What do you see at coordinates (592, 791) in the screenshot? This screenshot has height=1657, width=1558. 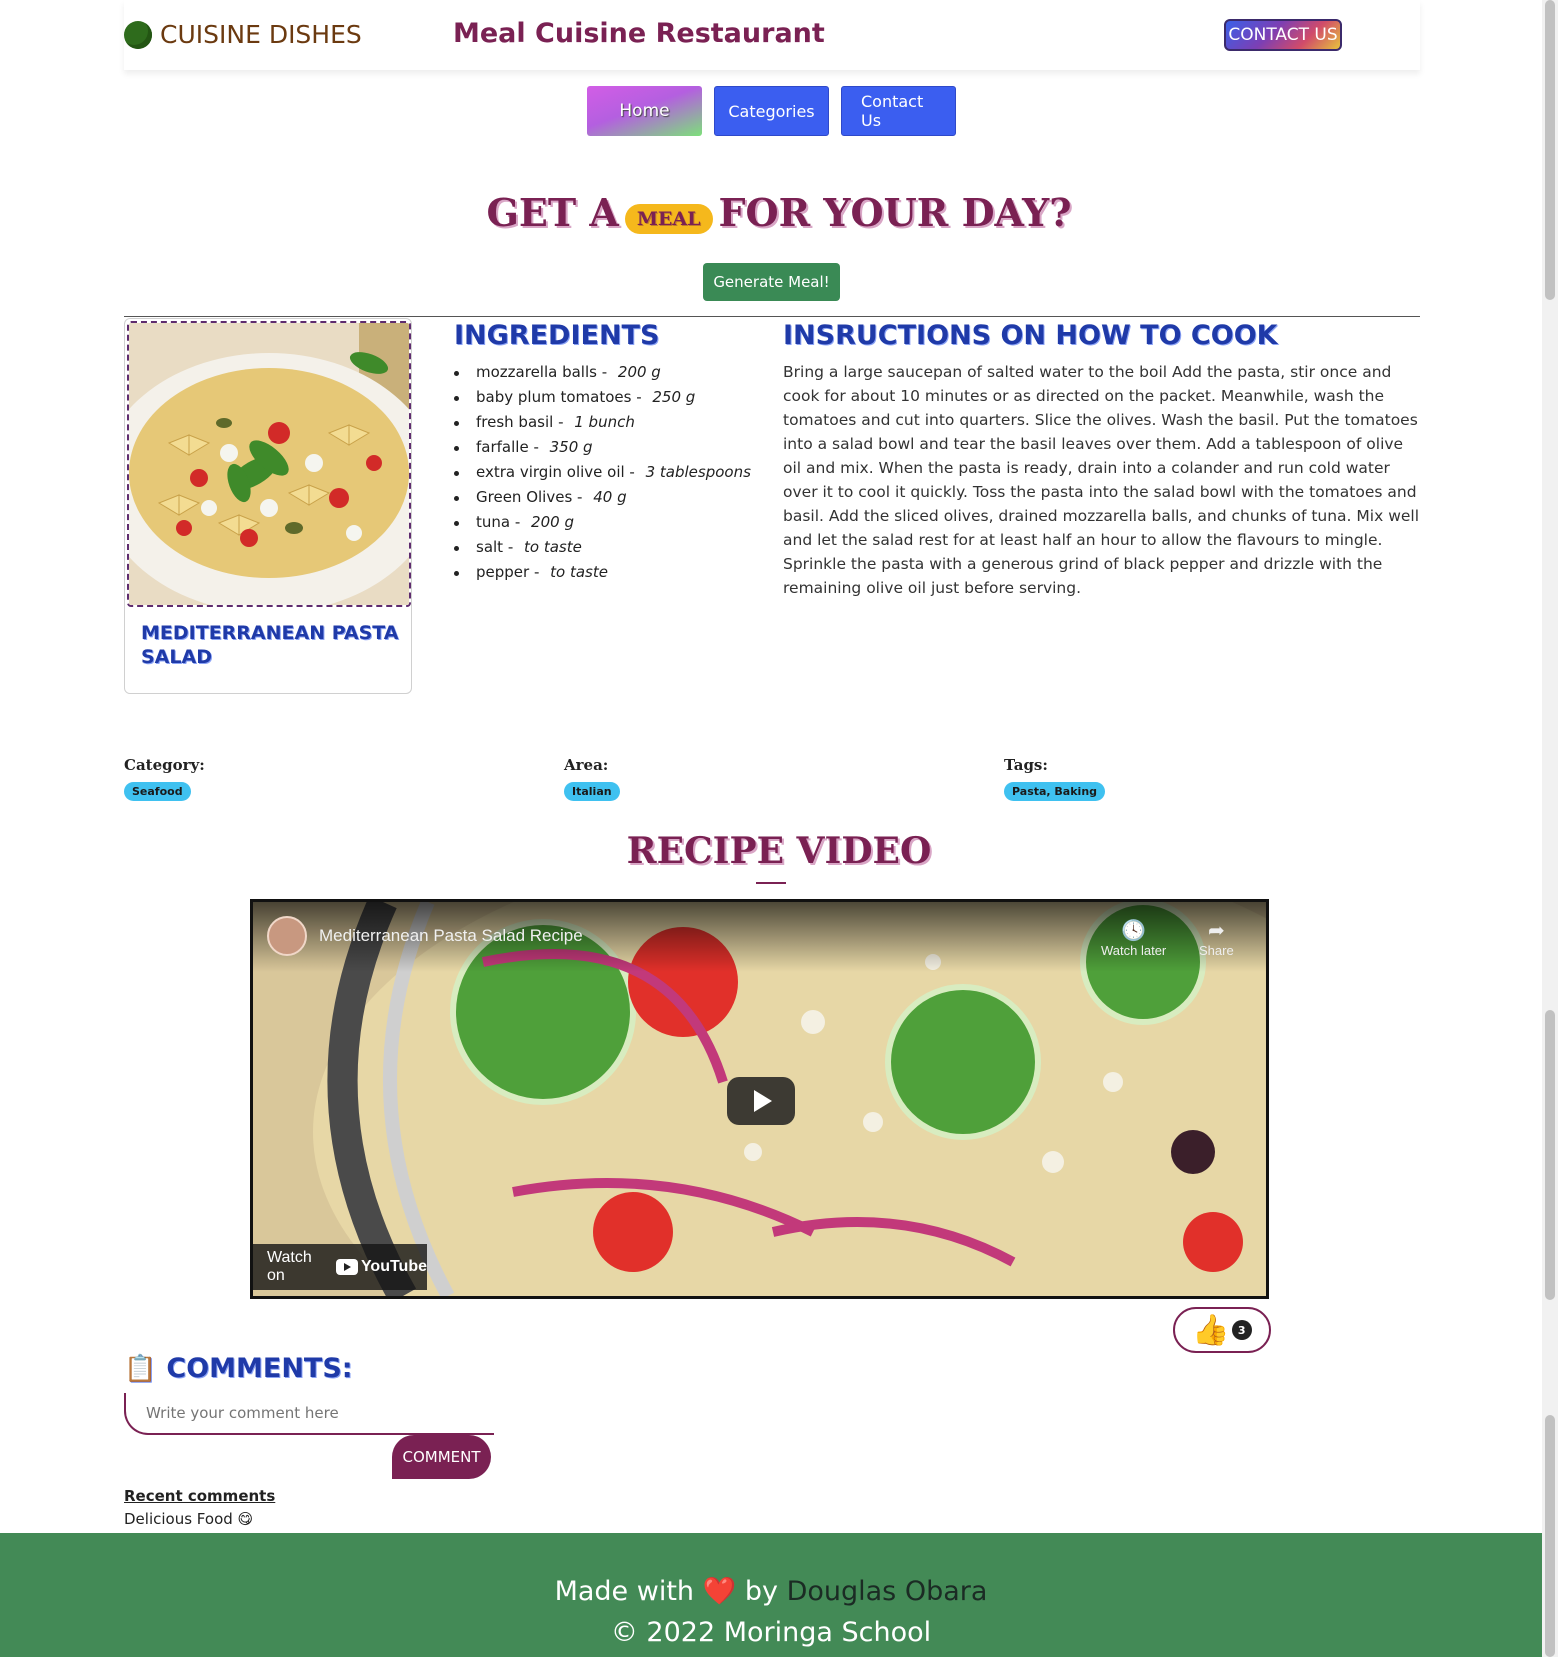 I see `area-badge: Italian` at bounding box center [592, 791].